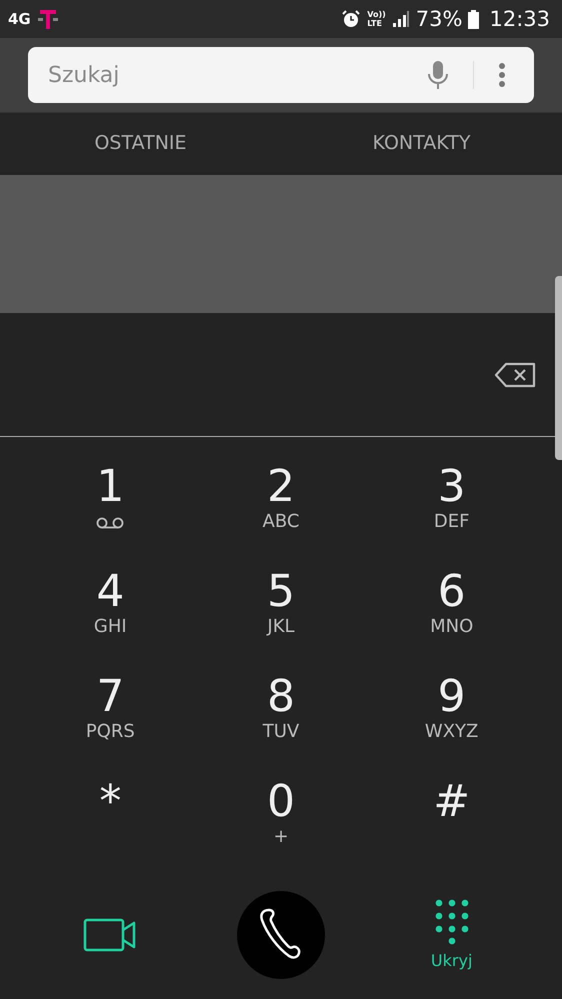 This screenshot has width=562, height=999. What do you see at coordinates (140, 144) in the screenshot?
I see `tab: OSTATNIE` at bounding box center [140, 144].